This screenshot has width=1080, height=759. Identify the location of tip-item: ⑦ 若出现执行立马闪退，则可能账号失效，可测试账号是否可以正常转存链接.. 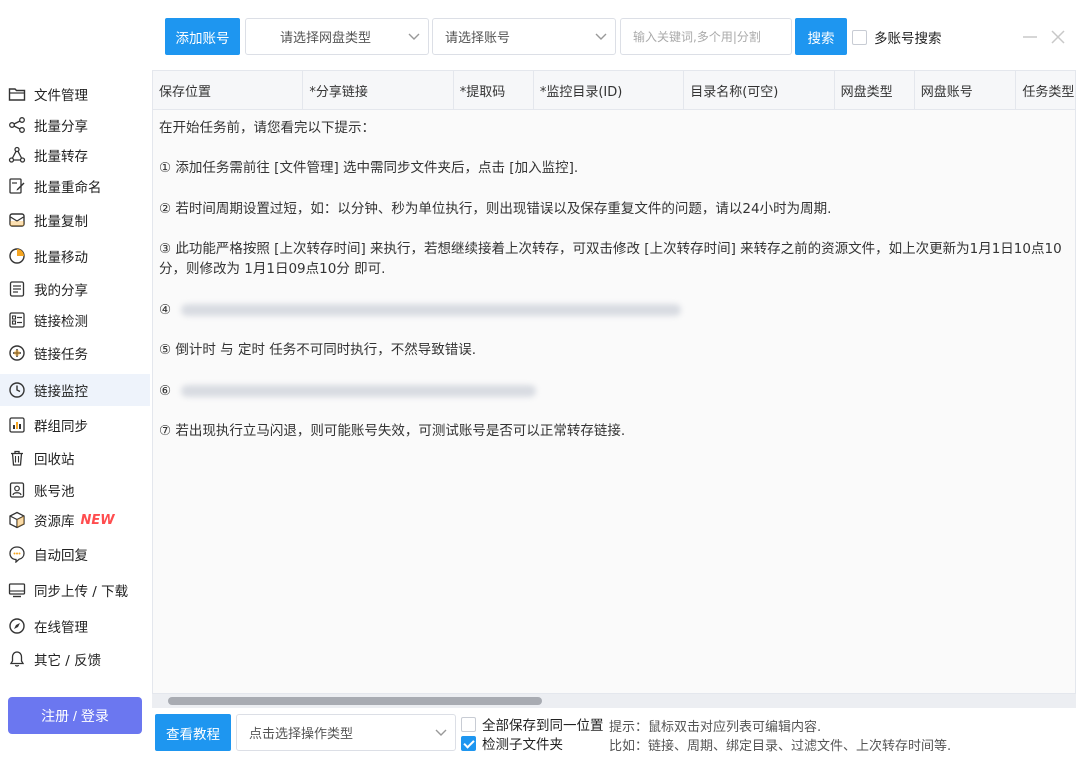
(392, 431).